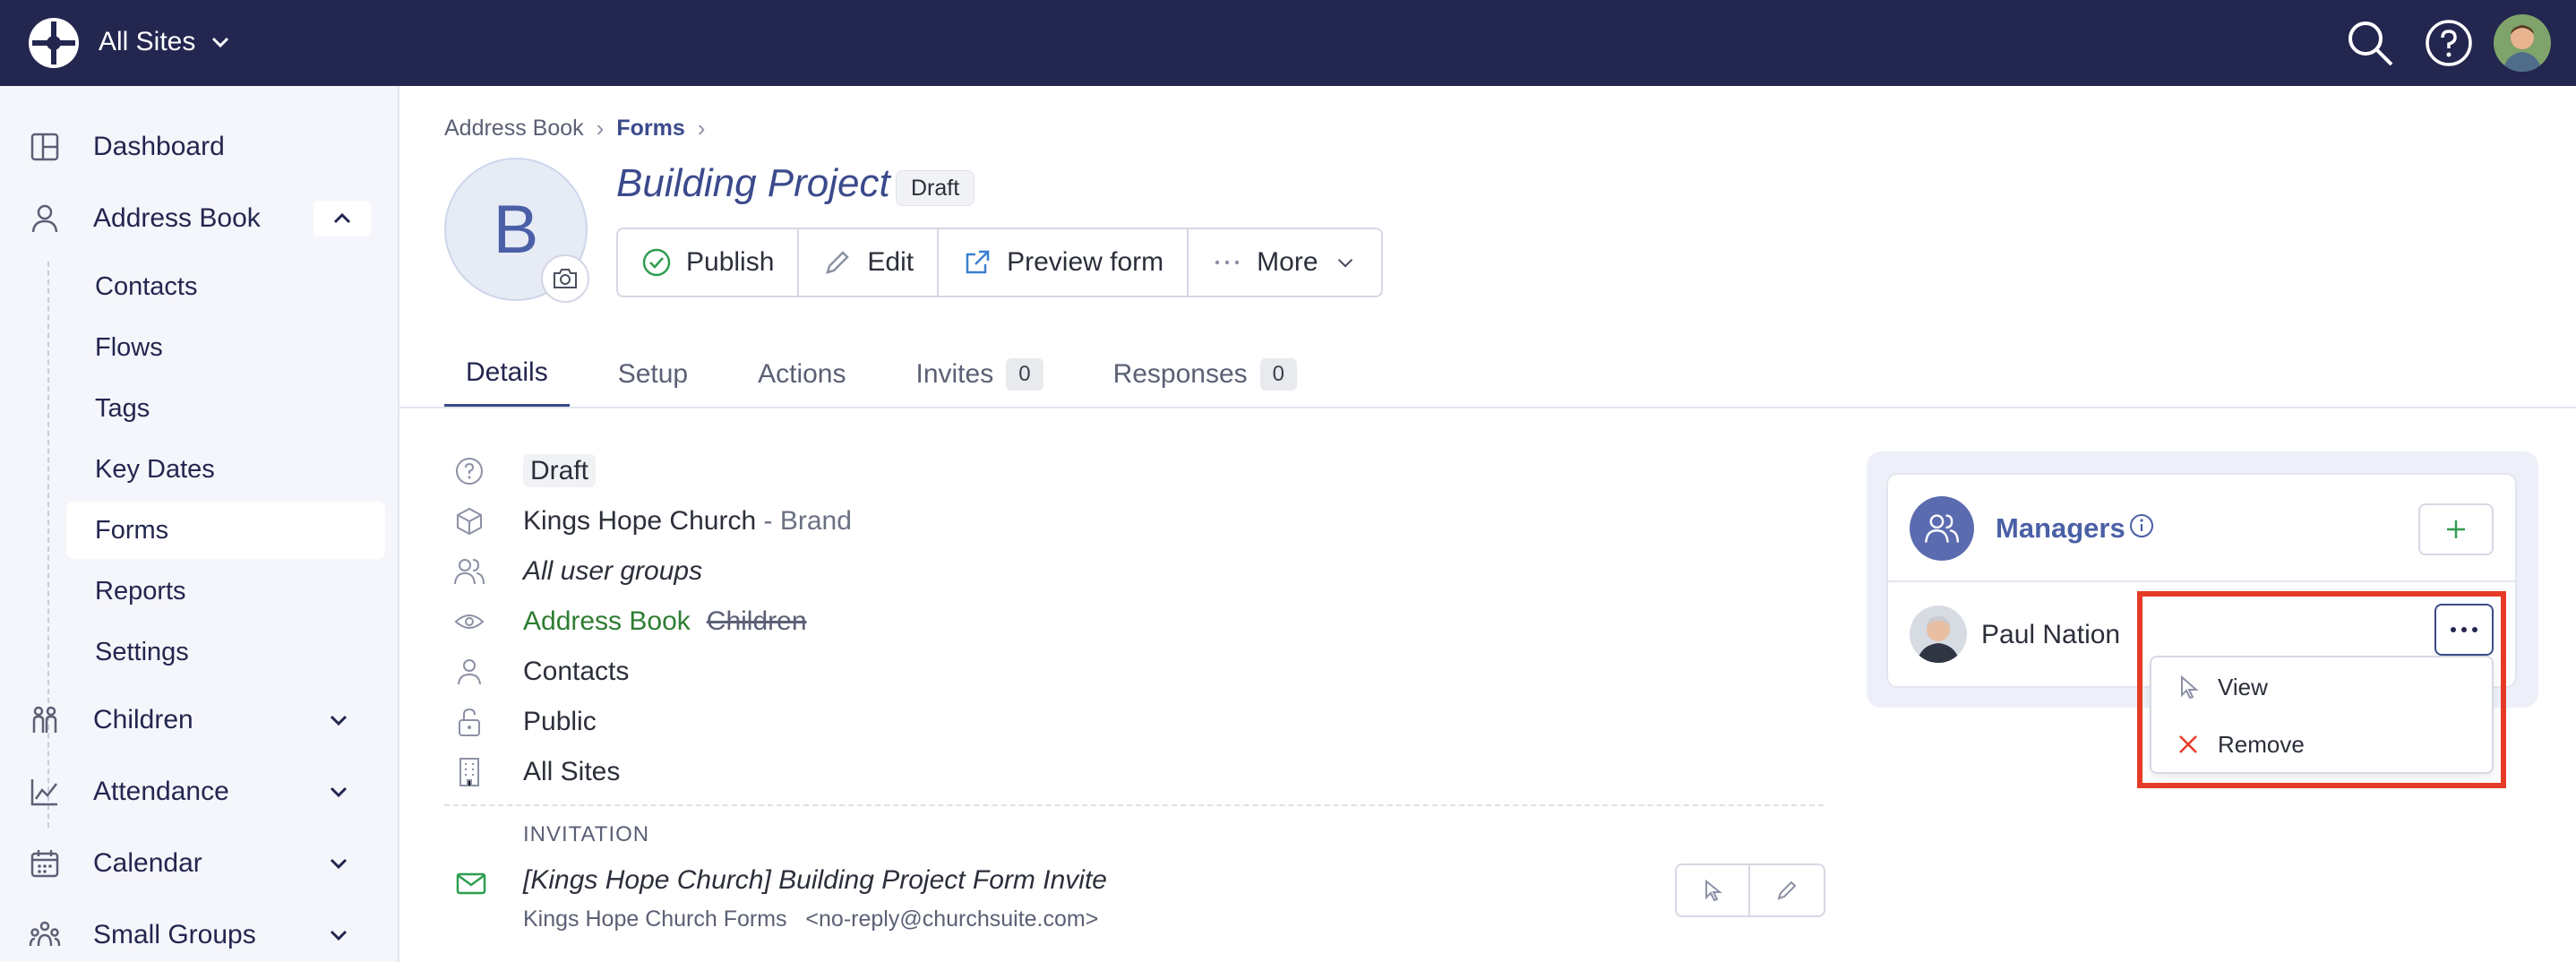 The width and height of the screenshot is (2576, 962). Describe the element at coordinates (650, 129) in the screenshot. I see `breadcrumb-current: Forms` at that location.